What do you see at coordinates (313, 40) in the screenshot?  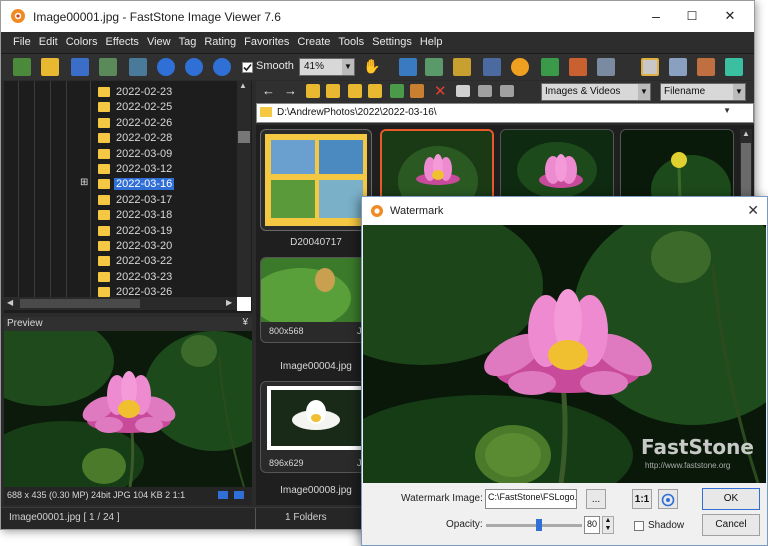 I see `menu-create: Create` at bounding box center [313, 40].